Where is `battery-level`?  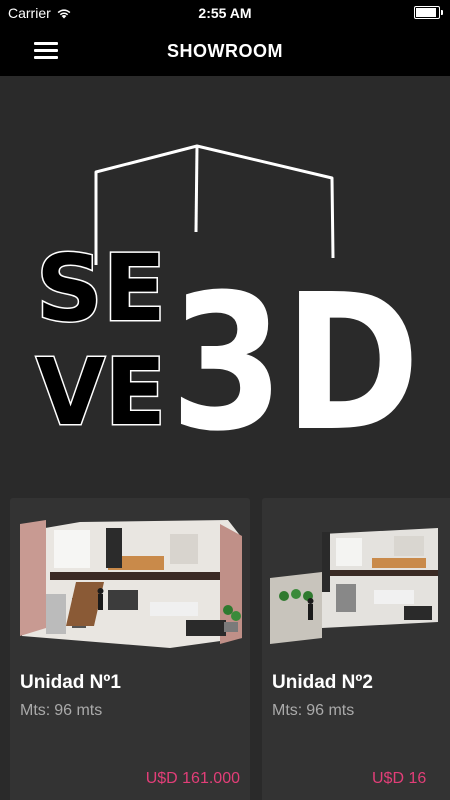 battery-level is located at coordinates (426, 12).